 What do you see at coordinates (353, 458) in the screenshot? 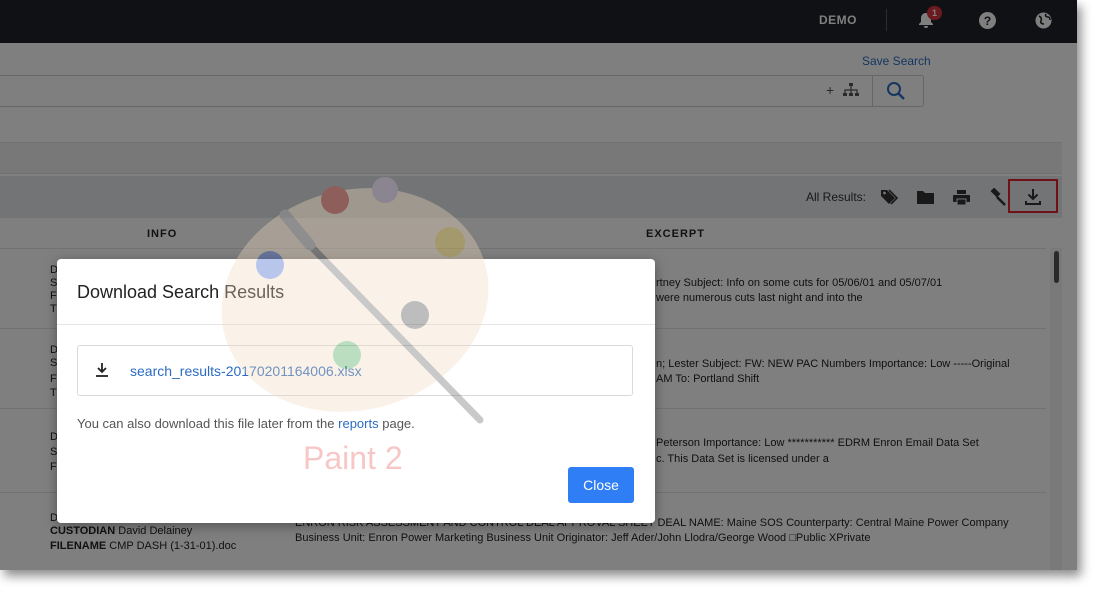
I see `paint-watermark-text: Paint 2` at bounding box center [353, 458].